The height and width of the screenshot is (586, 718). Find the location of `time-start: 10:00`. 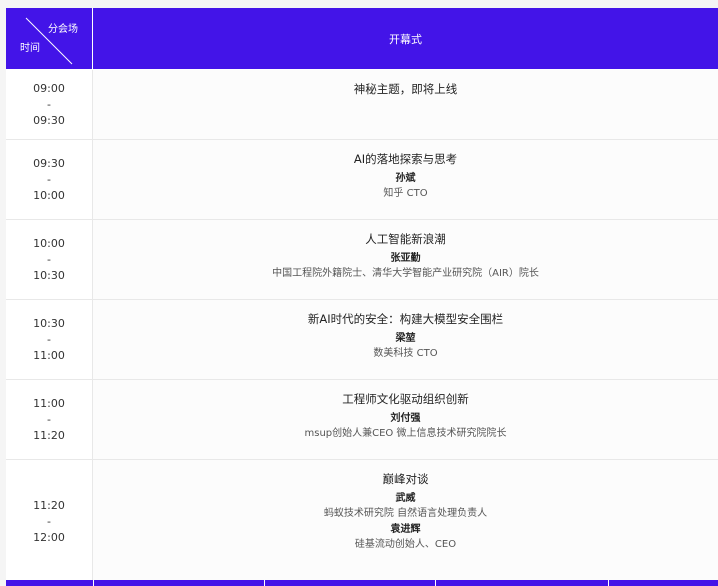

time-start: 10:00 is located at coordinates (49, 243).